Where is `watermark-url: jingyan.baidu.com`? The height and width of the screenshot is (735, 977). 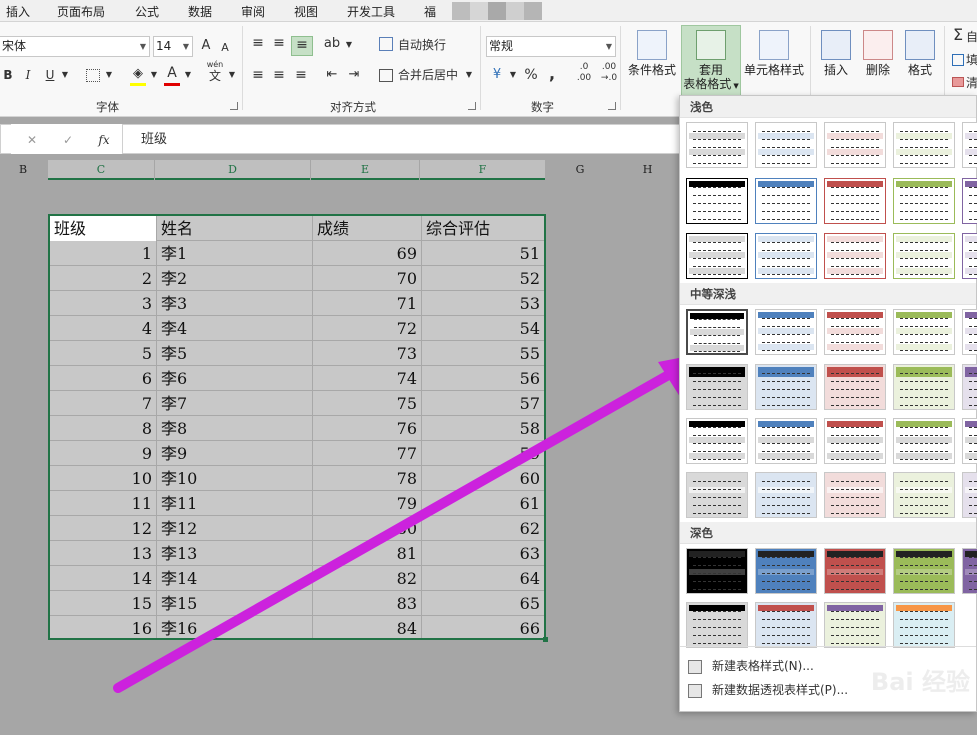 watermark-url: jingyan.baidu.com is located at coordinates (919, 702).